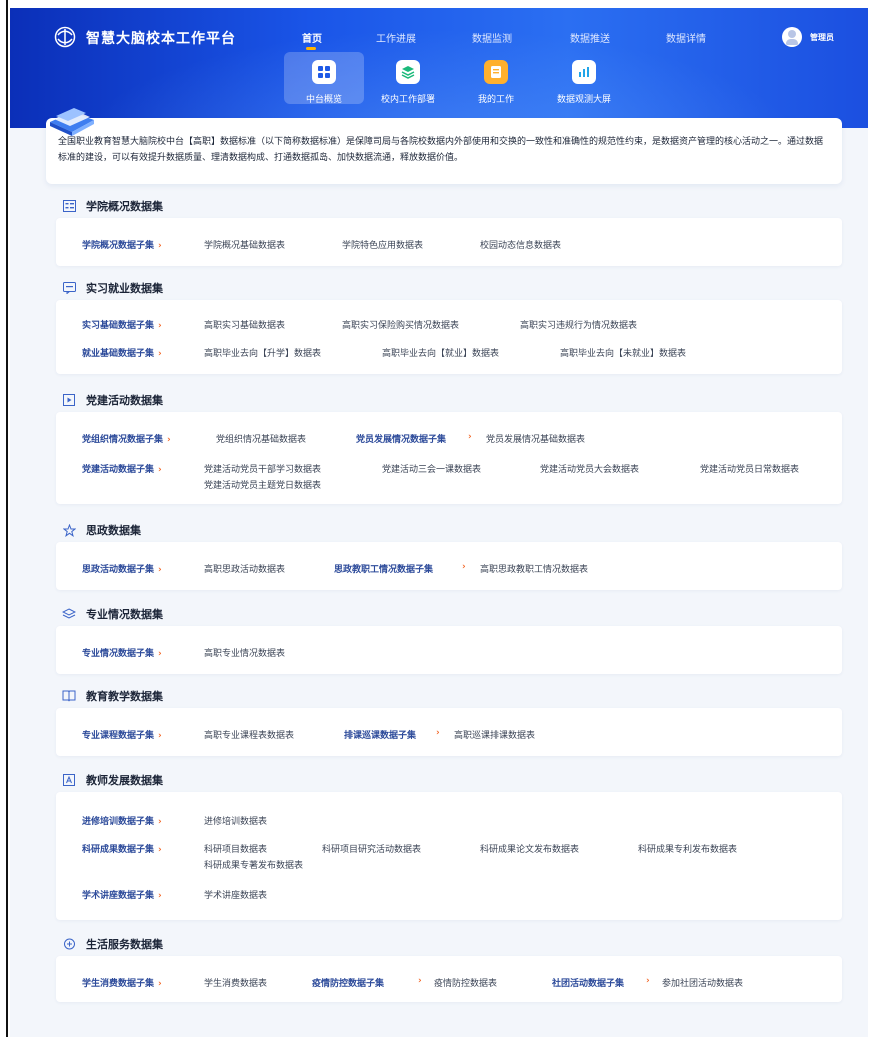  Describe the element at coordinates (383, 568) in the screenshot. I see `subset-link: 思政教职工情况数据子集` at that location.